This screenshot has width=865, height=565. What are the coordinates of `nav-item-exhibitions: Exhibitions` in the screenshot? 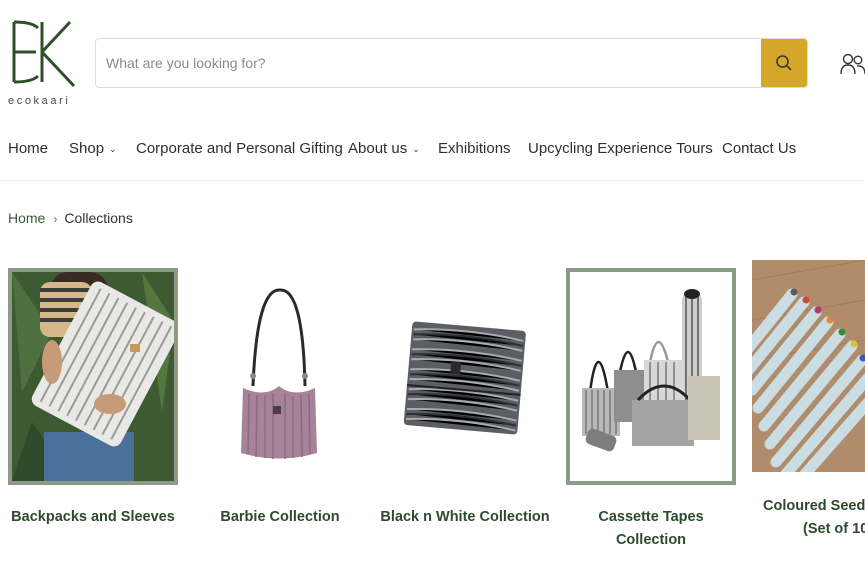 It's located at (474, 148).